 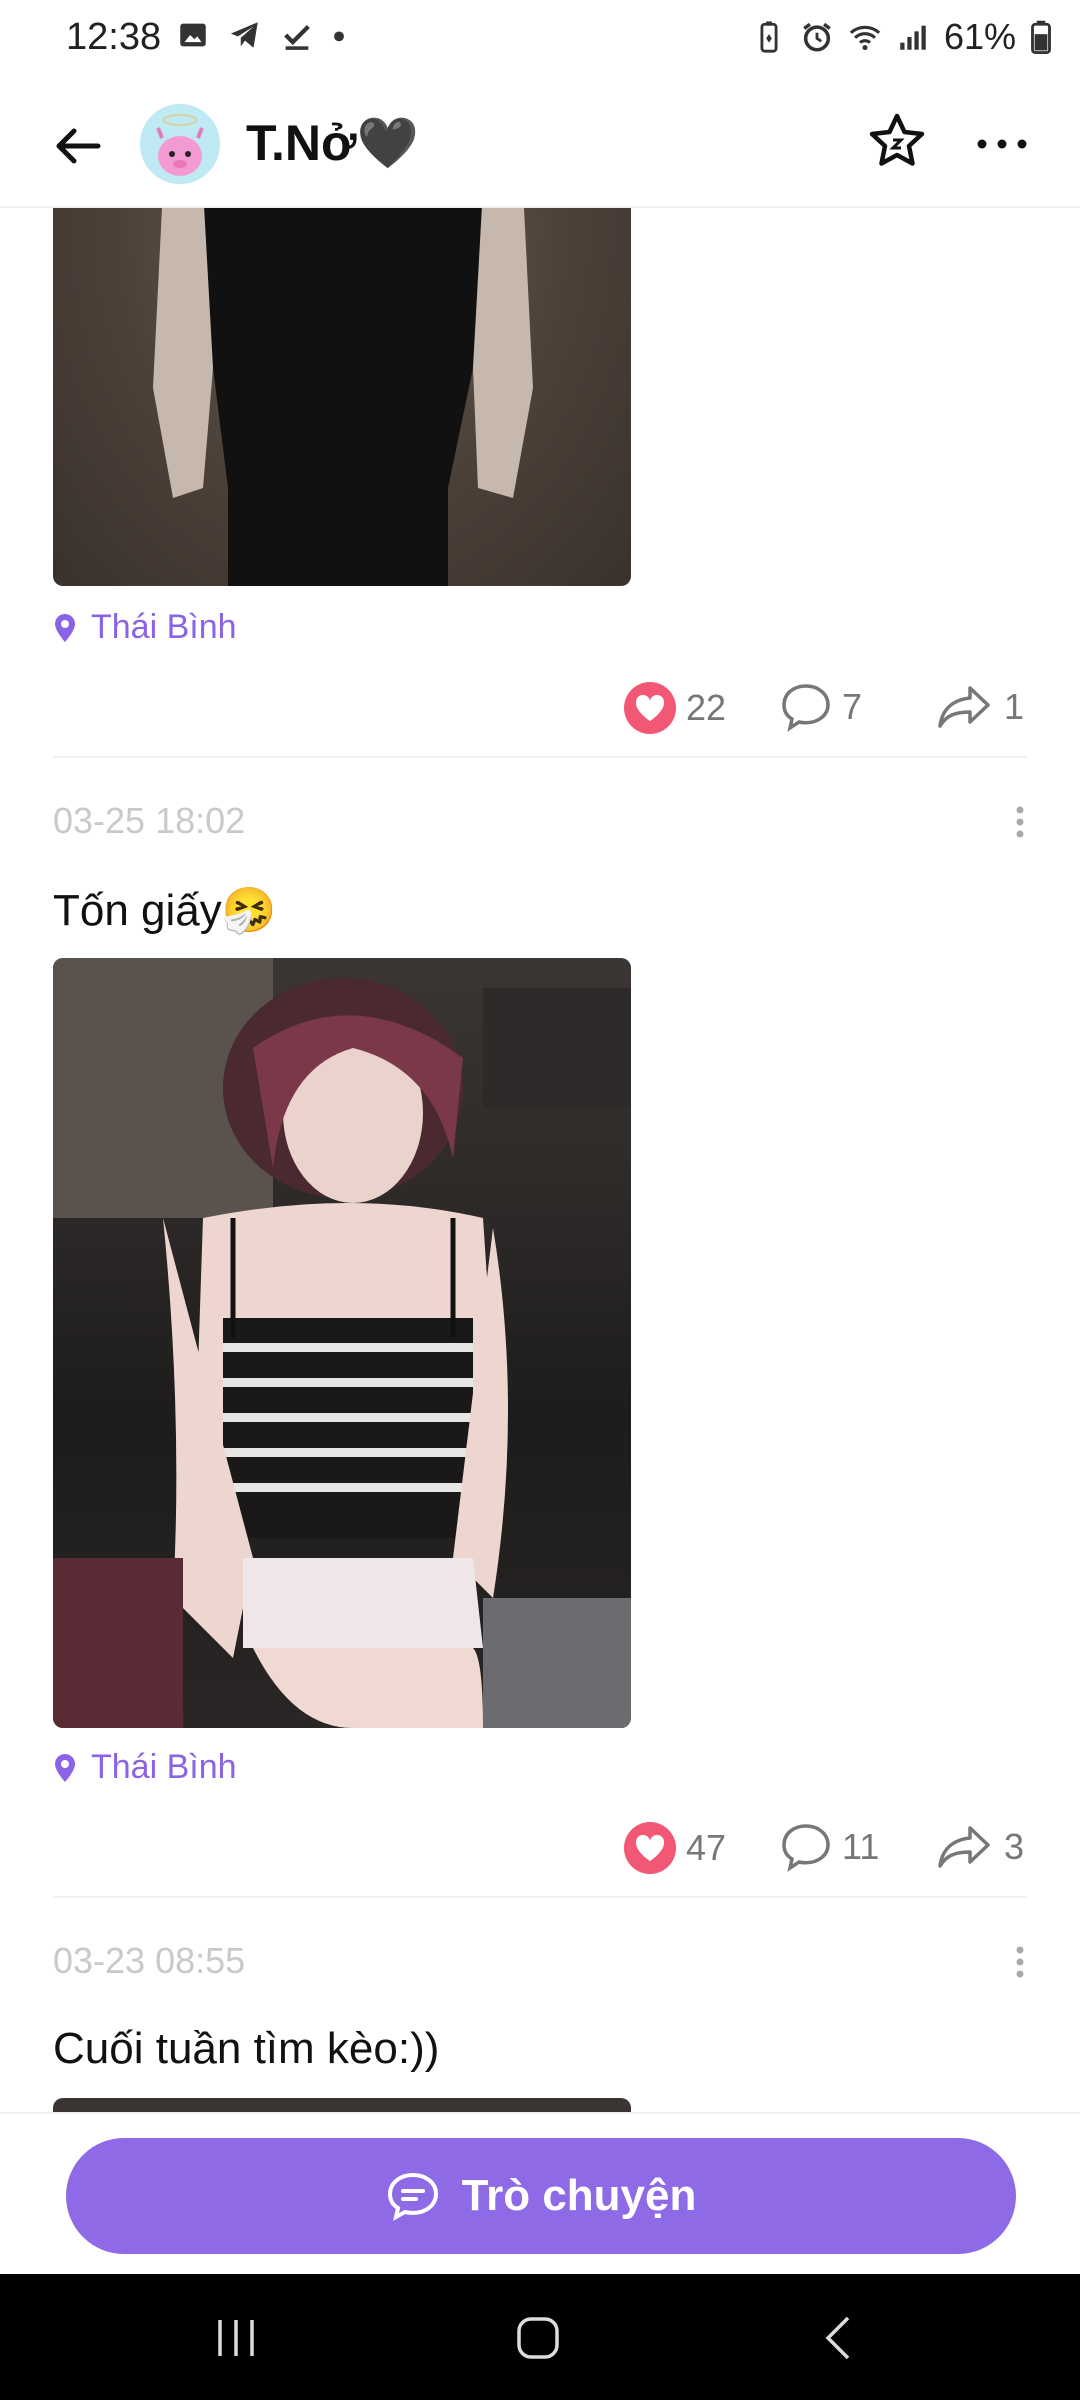 What do you see at coordinates (861, 1846) in the screenshot?
I see `comment-count: 11` at bounding box center [861, 1846].